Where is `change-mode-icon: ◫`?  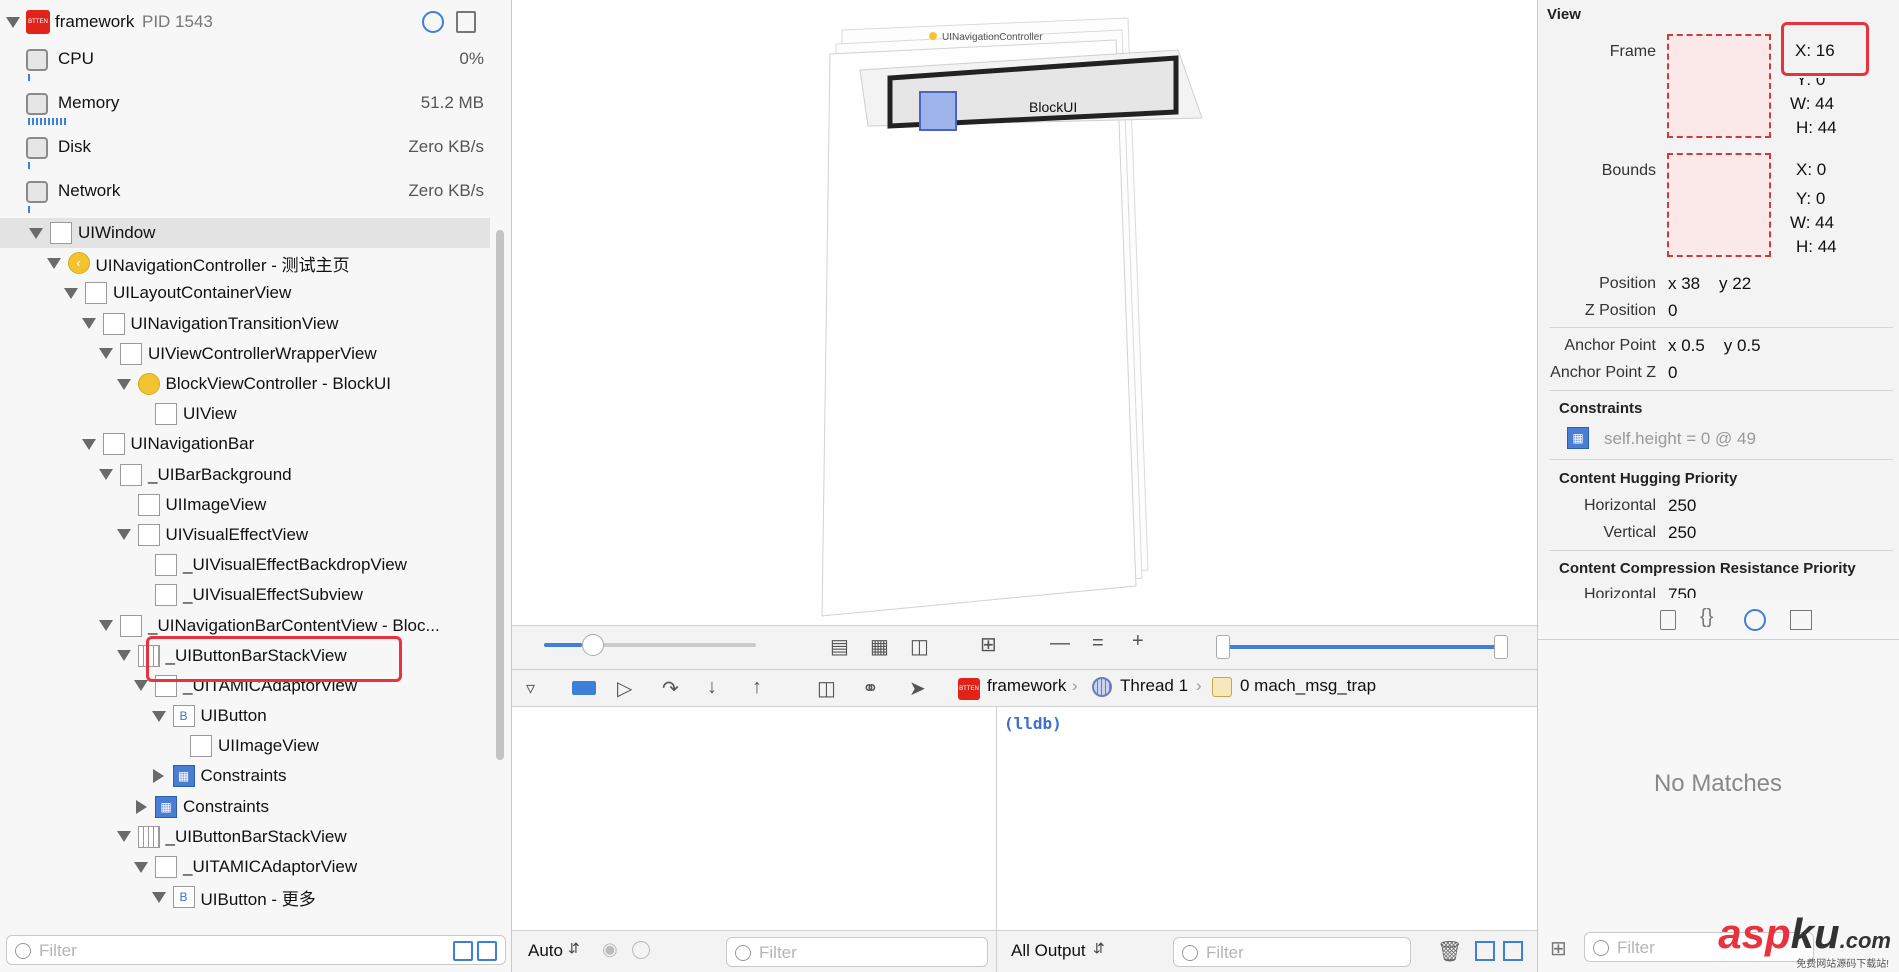 change-mode-icon: ◫ is located at coordinates (919, 646).